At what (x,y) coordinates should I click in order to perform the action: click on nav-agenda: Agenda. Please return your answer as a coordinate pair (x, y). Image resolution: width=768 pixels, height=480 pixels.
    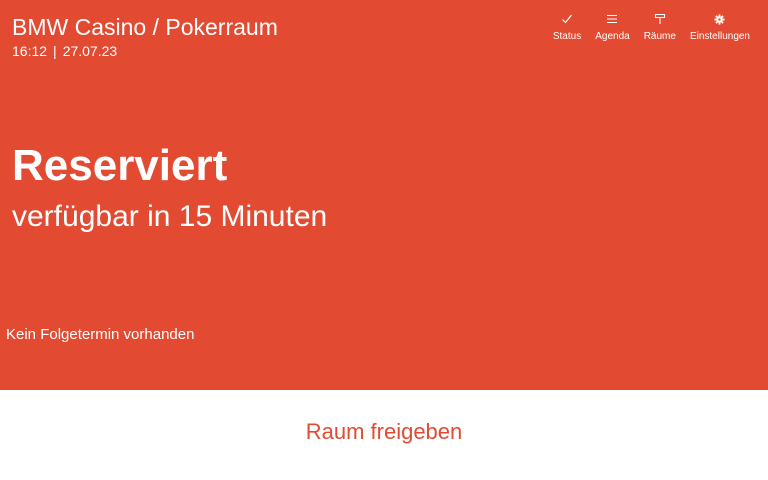
    Looking at the image, I should click on (612, 27).